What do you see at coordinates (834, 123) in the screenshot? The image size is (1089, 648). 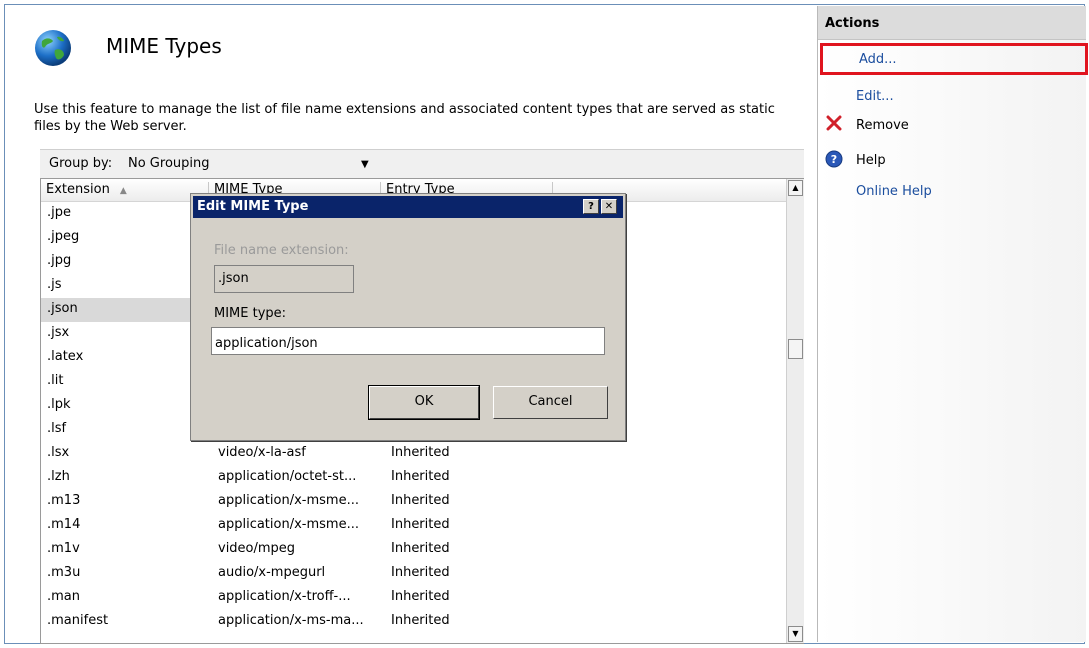 I see `remove-x-icon` at bounding box center [834, 123].